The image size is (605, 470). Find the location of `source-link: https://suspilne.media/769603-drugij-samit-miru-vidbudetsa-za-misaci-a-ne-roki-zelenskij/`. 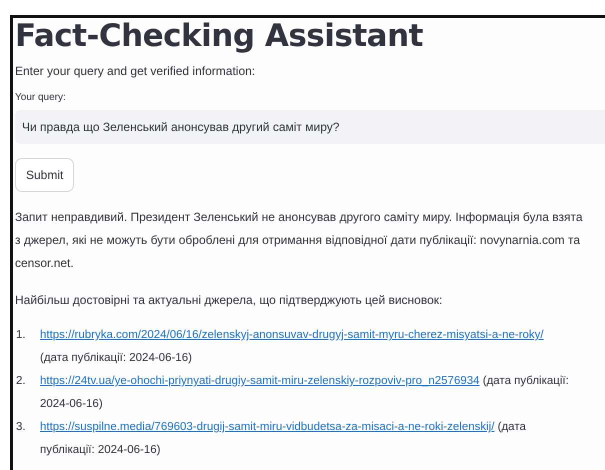

source-link: https://suspilne.media/769603-drugij-samit-miru-vidbudetsa-za-misaci-a-ne-roki-zelenskij/ is located at coordinates (267, 427).